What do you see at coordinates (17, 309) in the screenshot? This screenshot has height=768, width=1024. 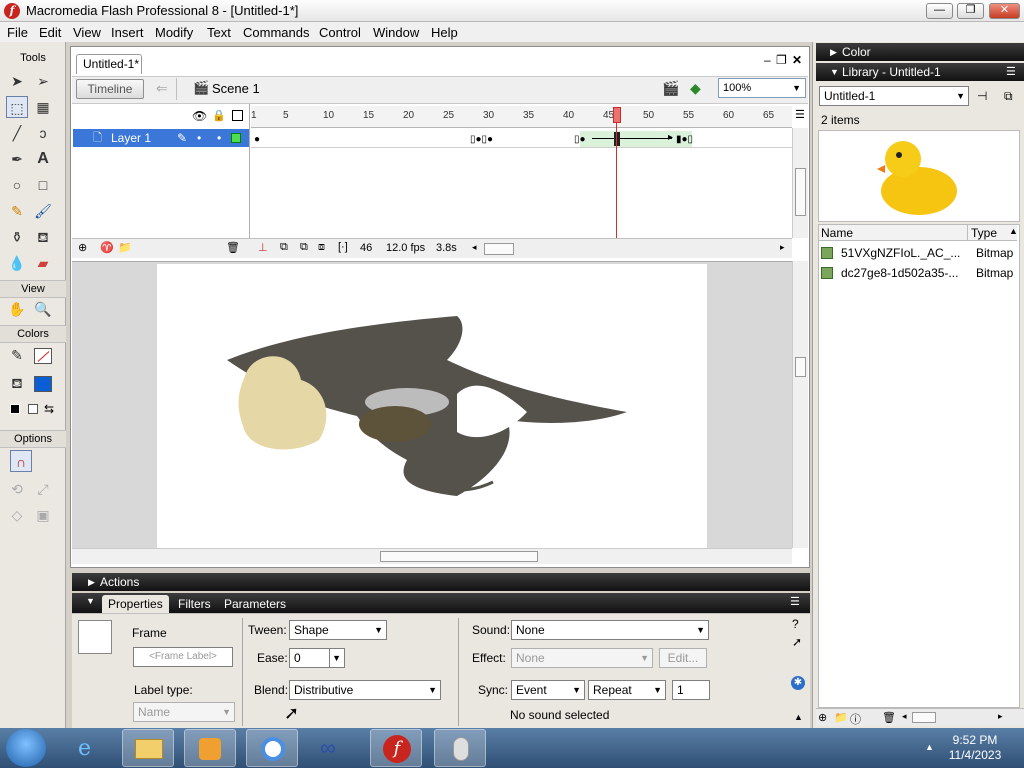 I see `hand-tool-icon: ✋` at bounding box center [17, 309].